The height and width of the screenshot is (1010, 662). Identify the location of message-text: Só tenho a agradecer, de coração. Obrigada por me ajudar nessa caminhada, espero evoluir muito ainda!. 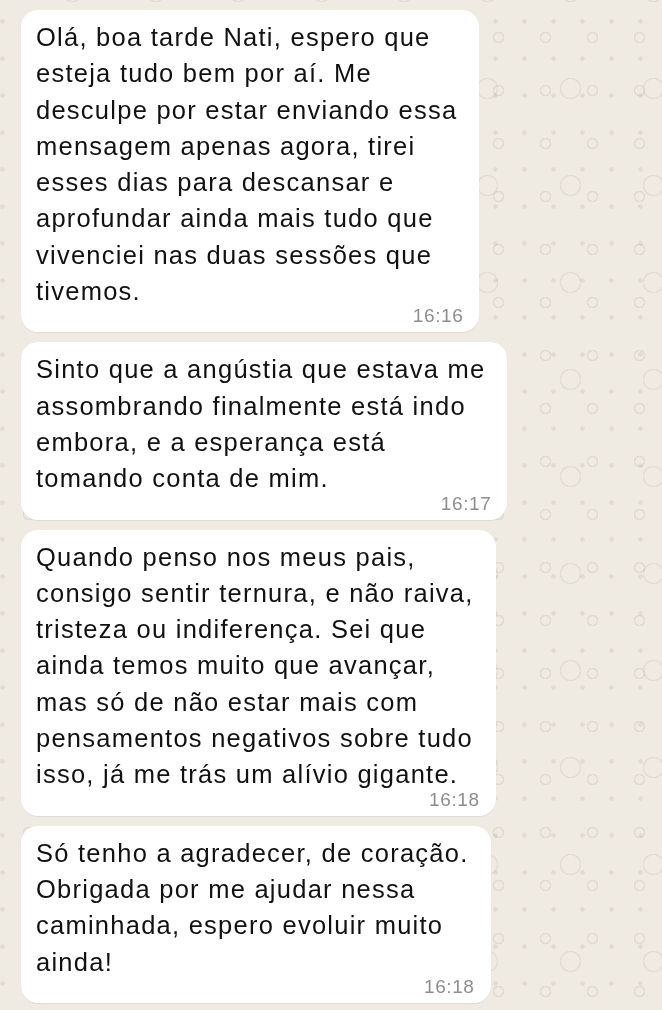
(252, 907).